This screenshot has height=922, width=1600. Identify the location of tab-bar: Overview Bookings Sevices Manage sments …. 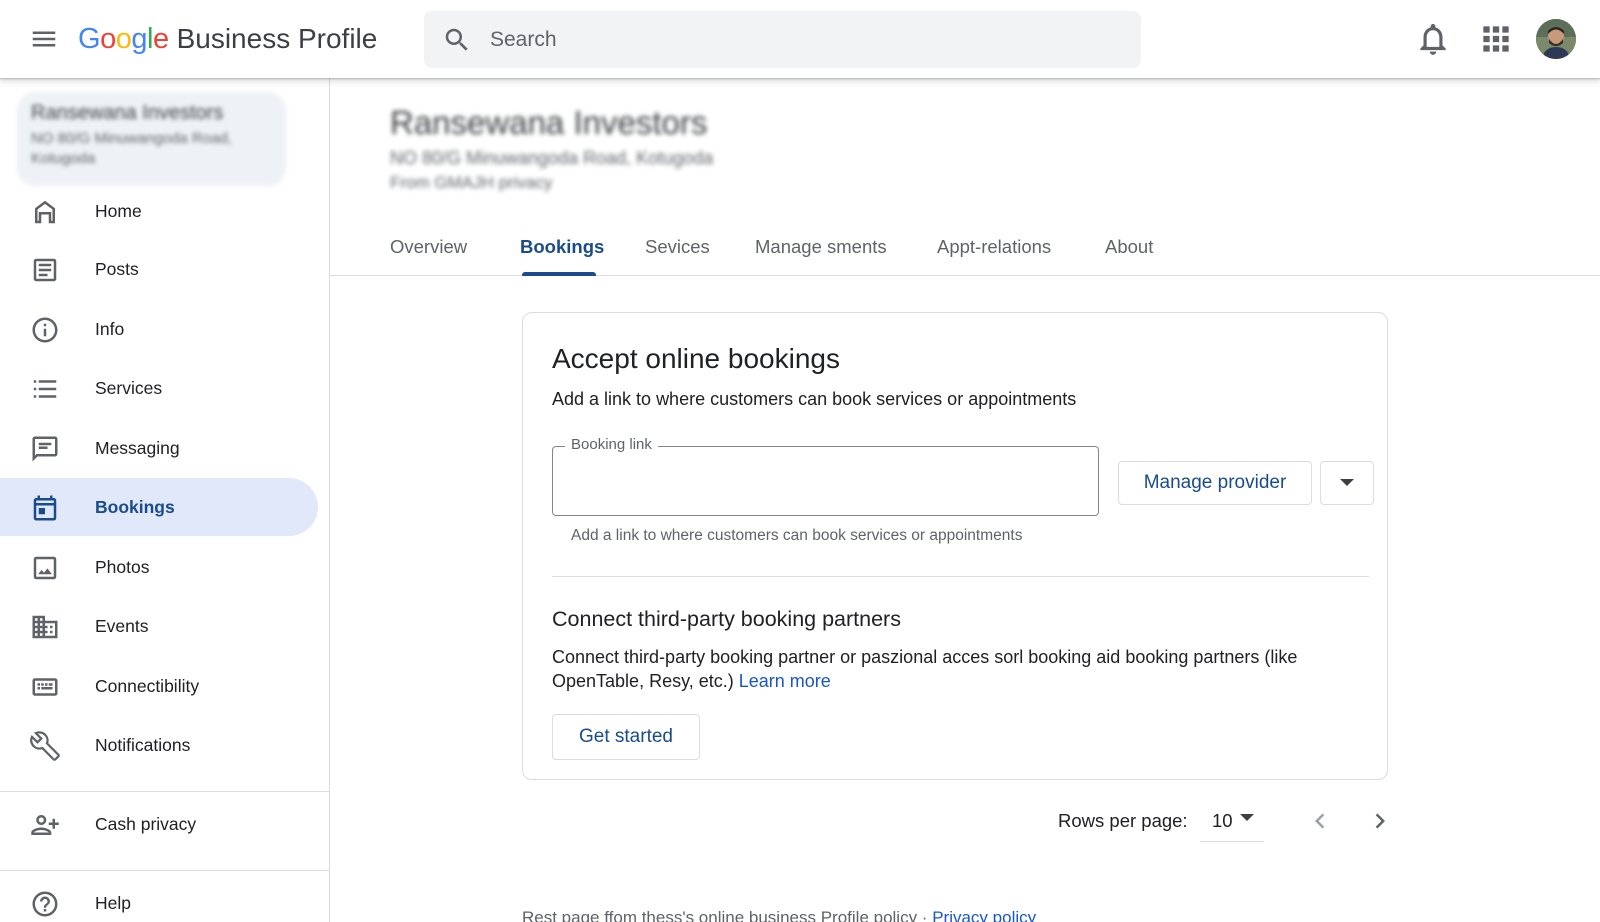
(965, 247).